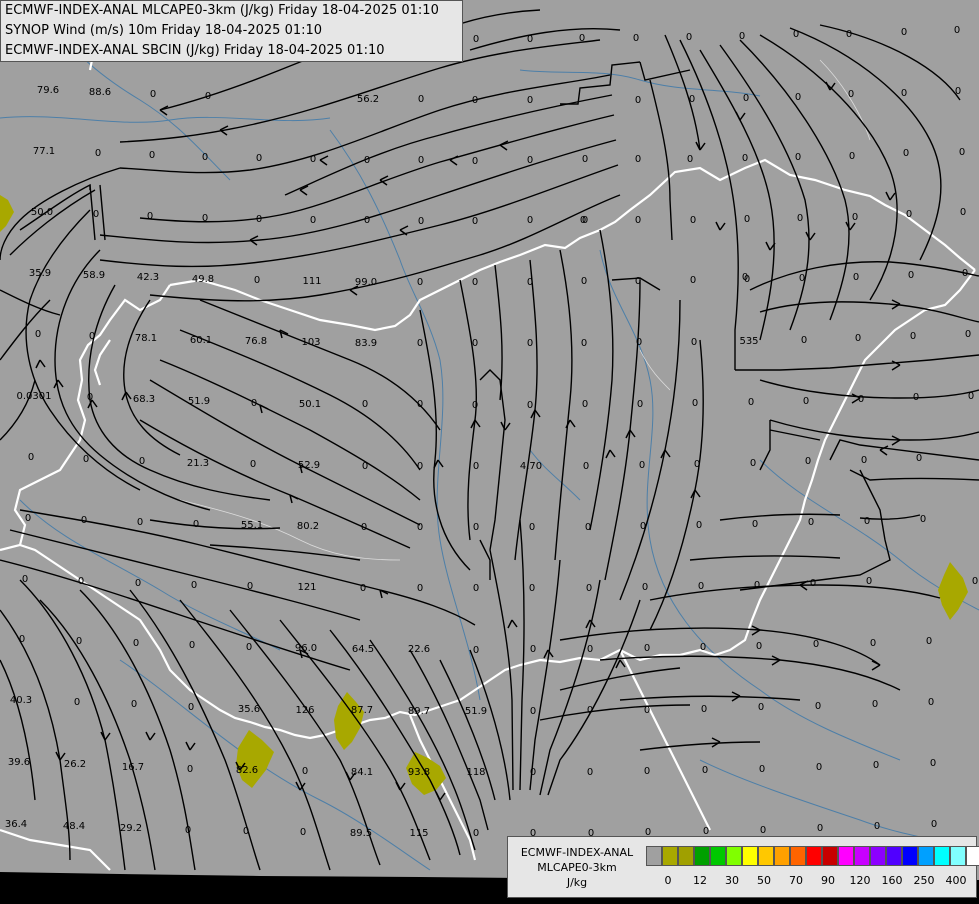  What do you see at coordinates (924, 880) in the screenshot?
I see `legend-tick-label: 250` at bounding box center [924, 880].